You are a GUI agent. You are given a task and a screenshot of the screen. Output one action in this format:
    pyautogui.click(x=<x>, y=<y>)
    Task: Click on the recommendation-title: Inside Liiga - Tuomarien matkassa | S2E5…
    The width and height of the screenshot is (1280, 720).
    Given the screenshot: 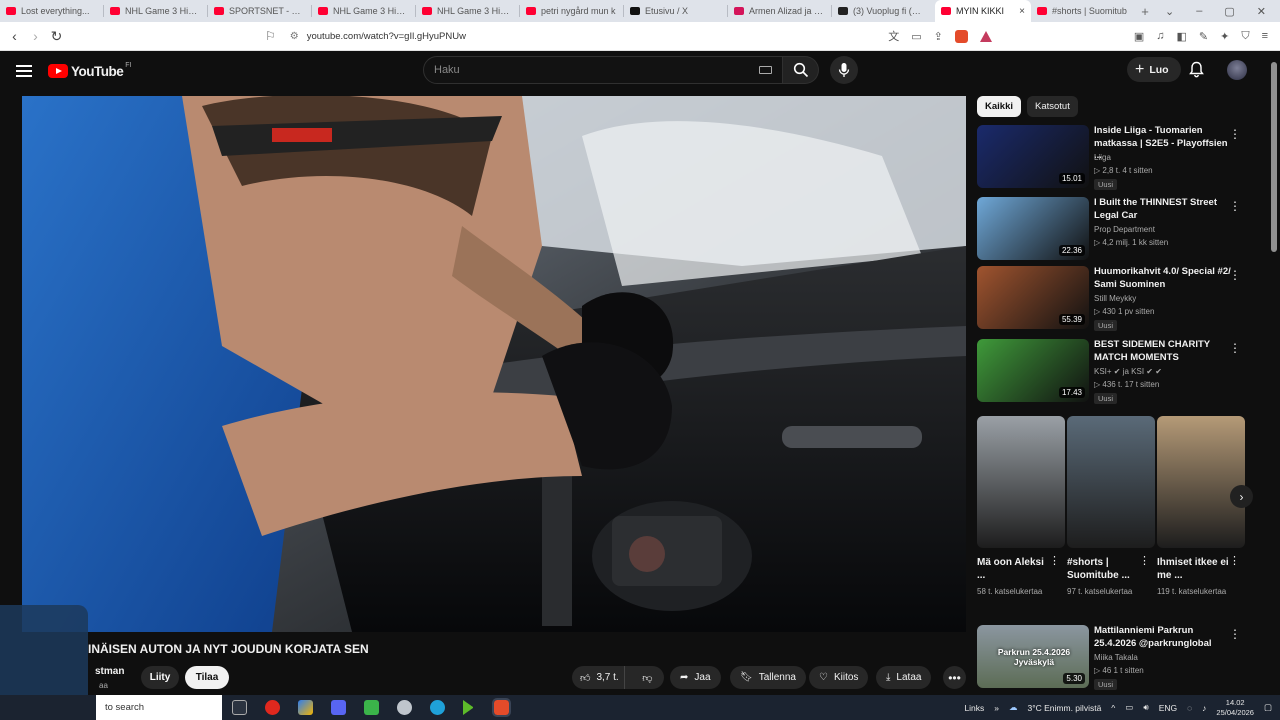 What is the action you would take?
    pyautogui.click(x=1164, y=144)
    